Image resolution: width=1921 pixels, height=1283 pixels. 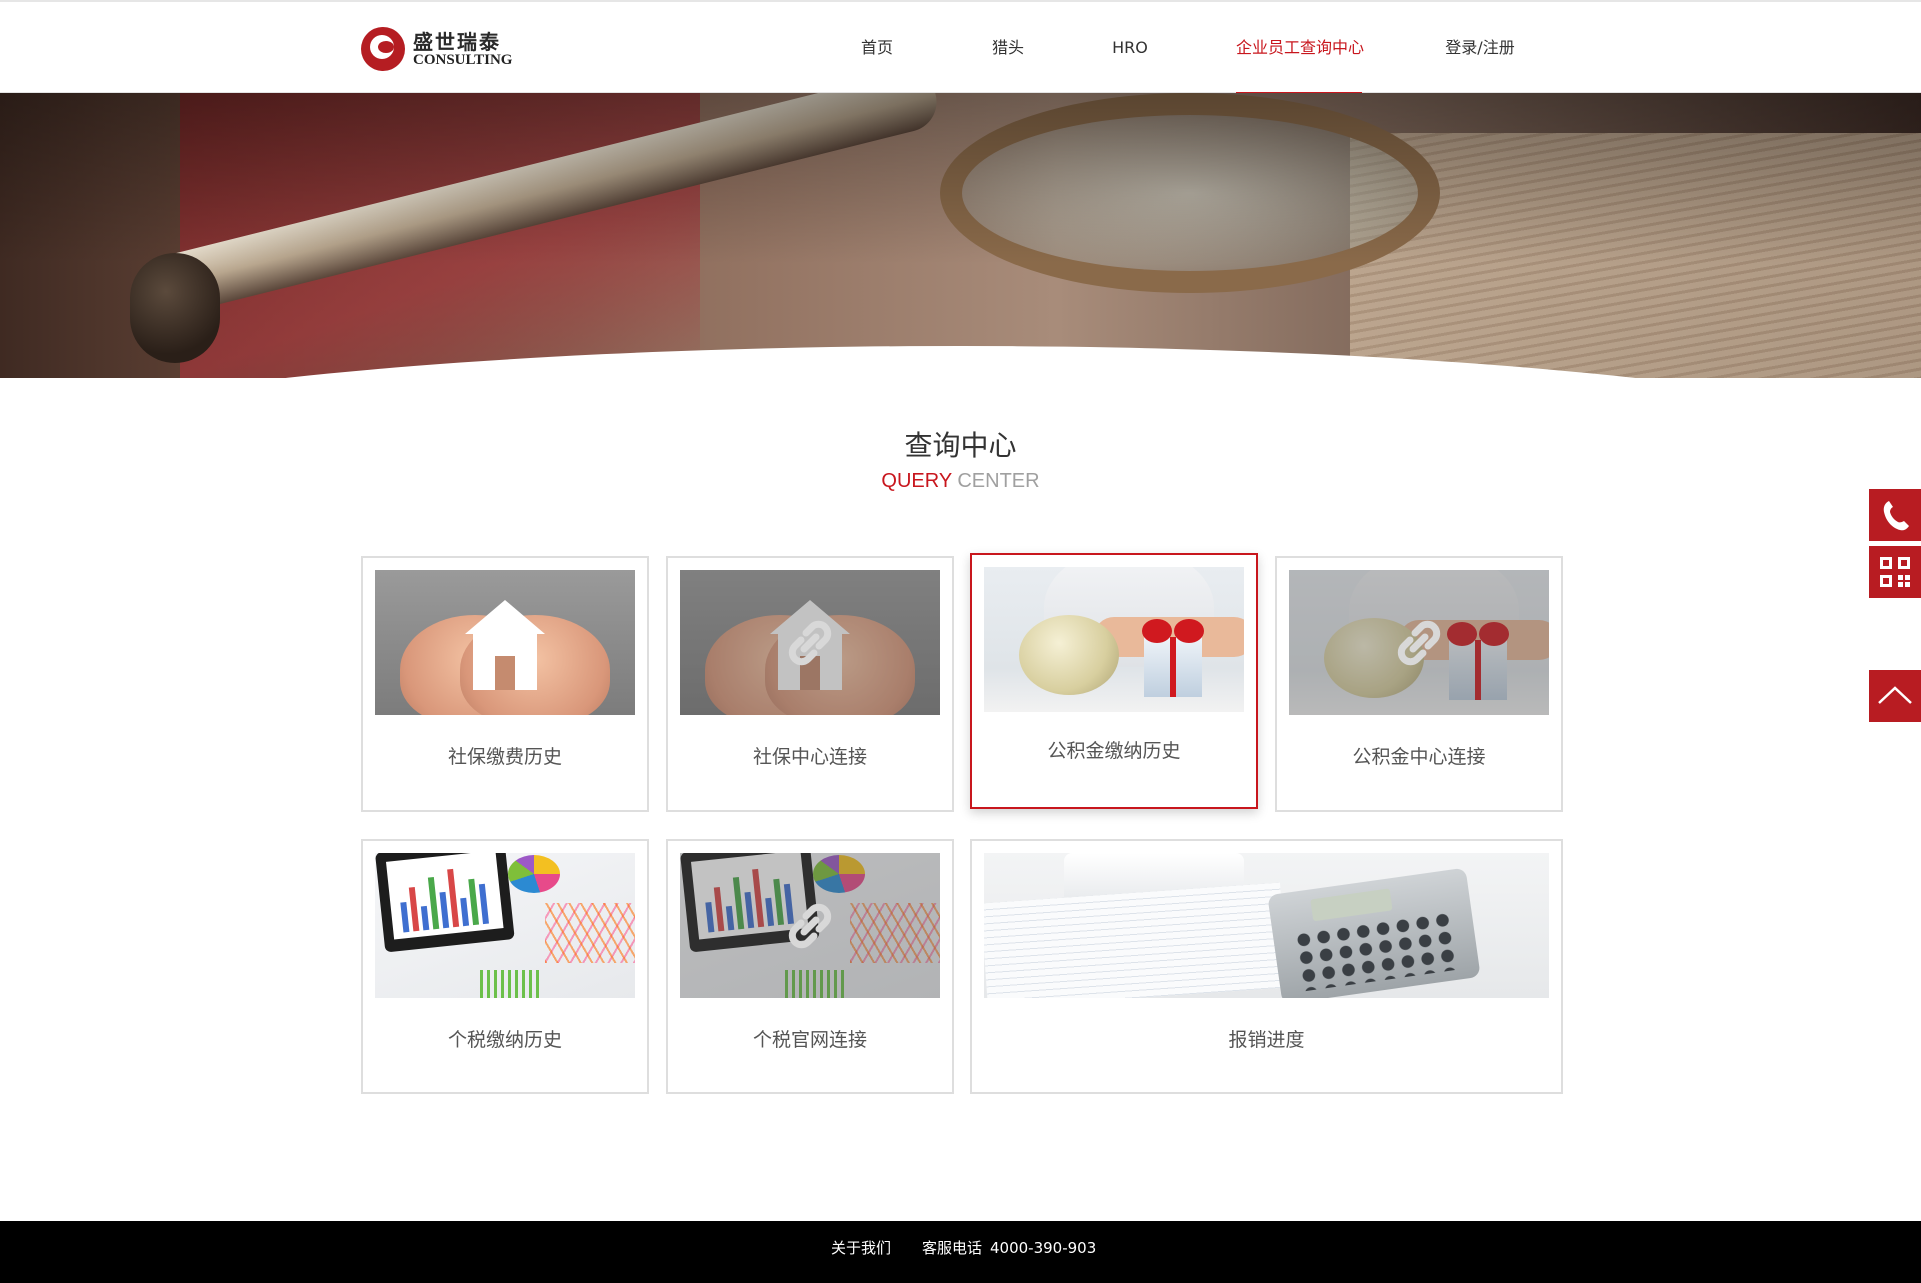 I want to click on float-phone-button, so click(x=1895, y=515).